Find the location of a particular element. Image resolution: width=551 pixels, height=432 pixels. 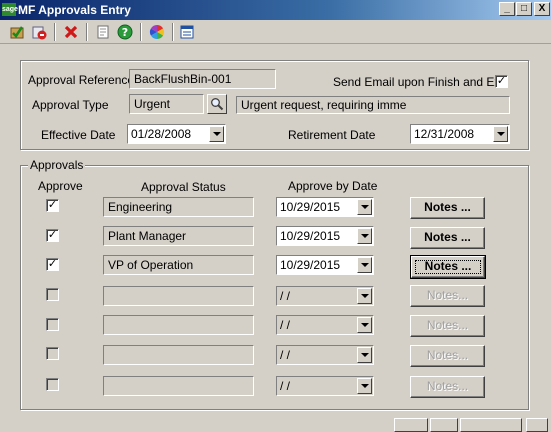

effective-date-label: Effective Date is located at coordinates (78, 135).